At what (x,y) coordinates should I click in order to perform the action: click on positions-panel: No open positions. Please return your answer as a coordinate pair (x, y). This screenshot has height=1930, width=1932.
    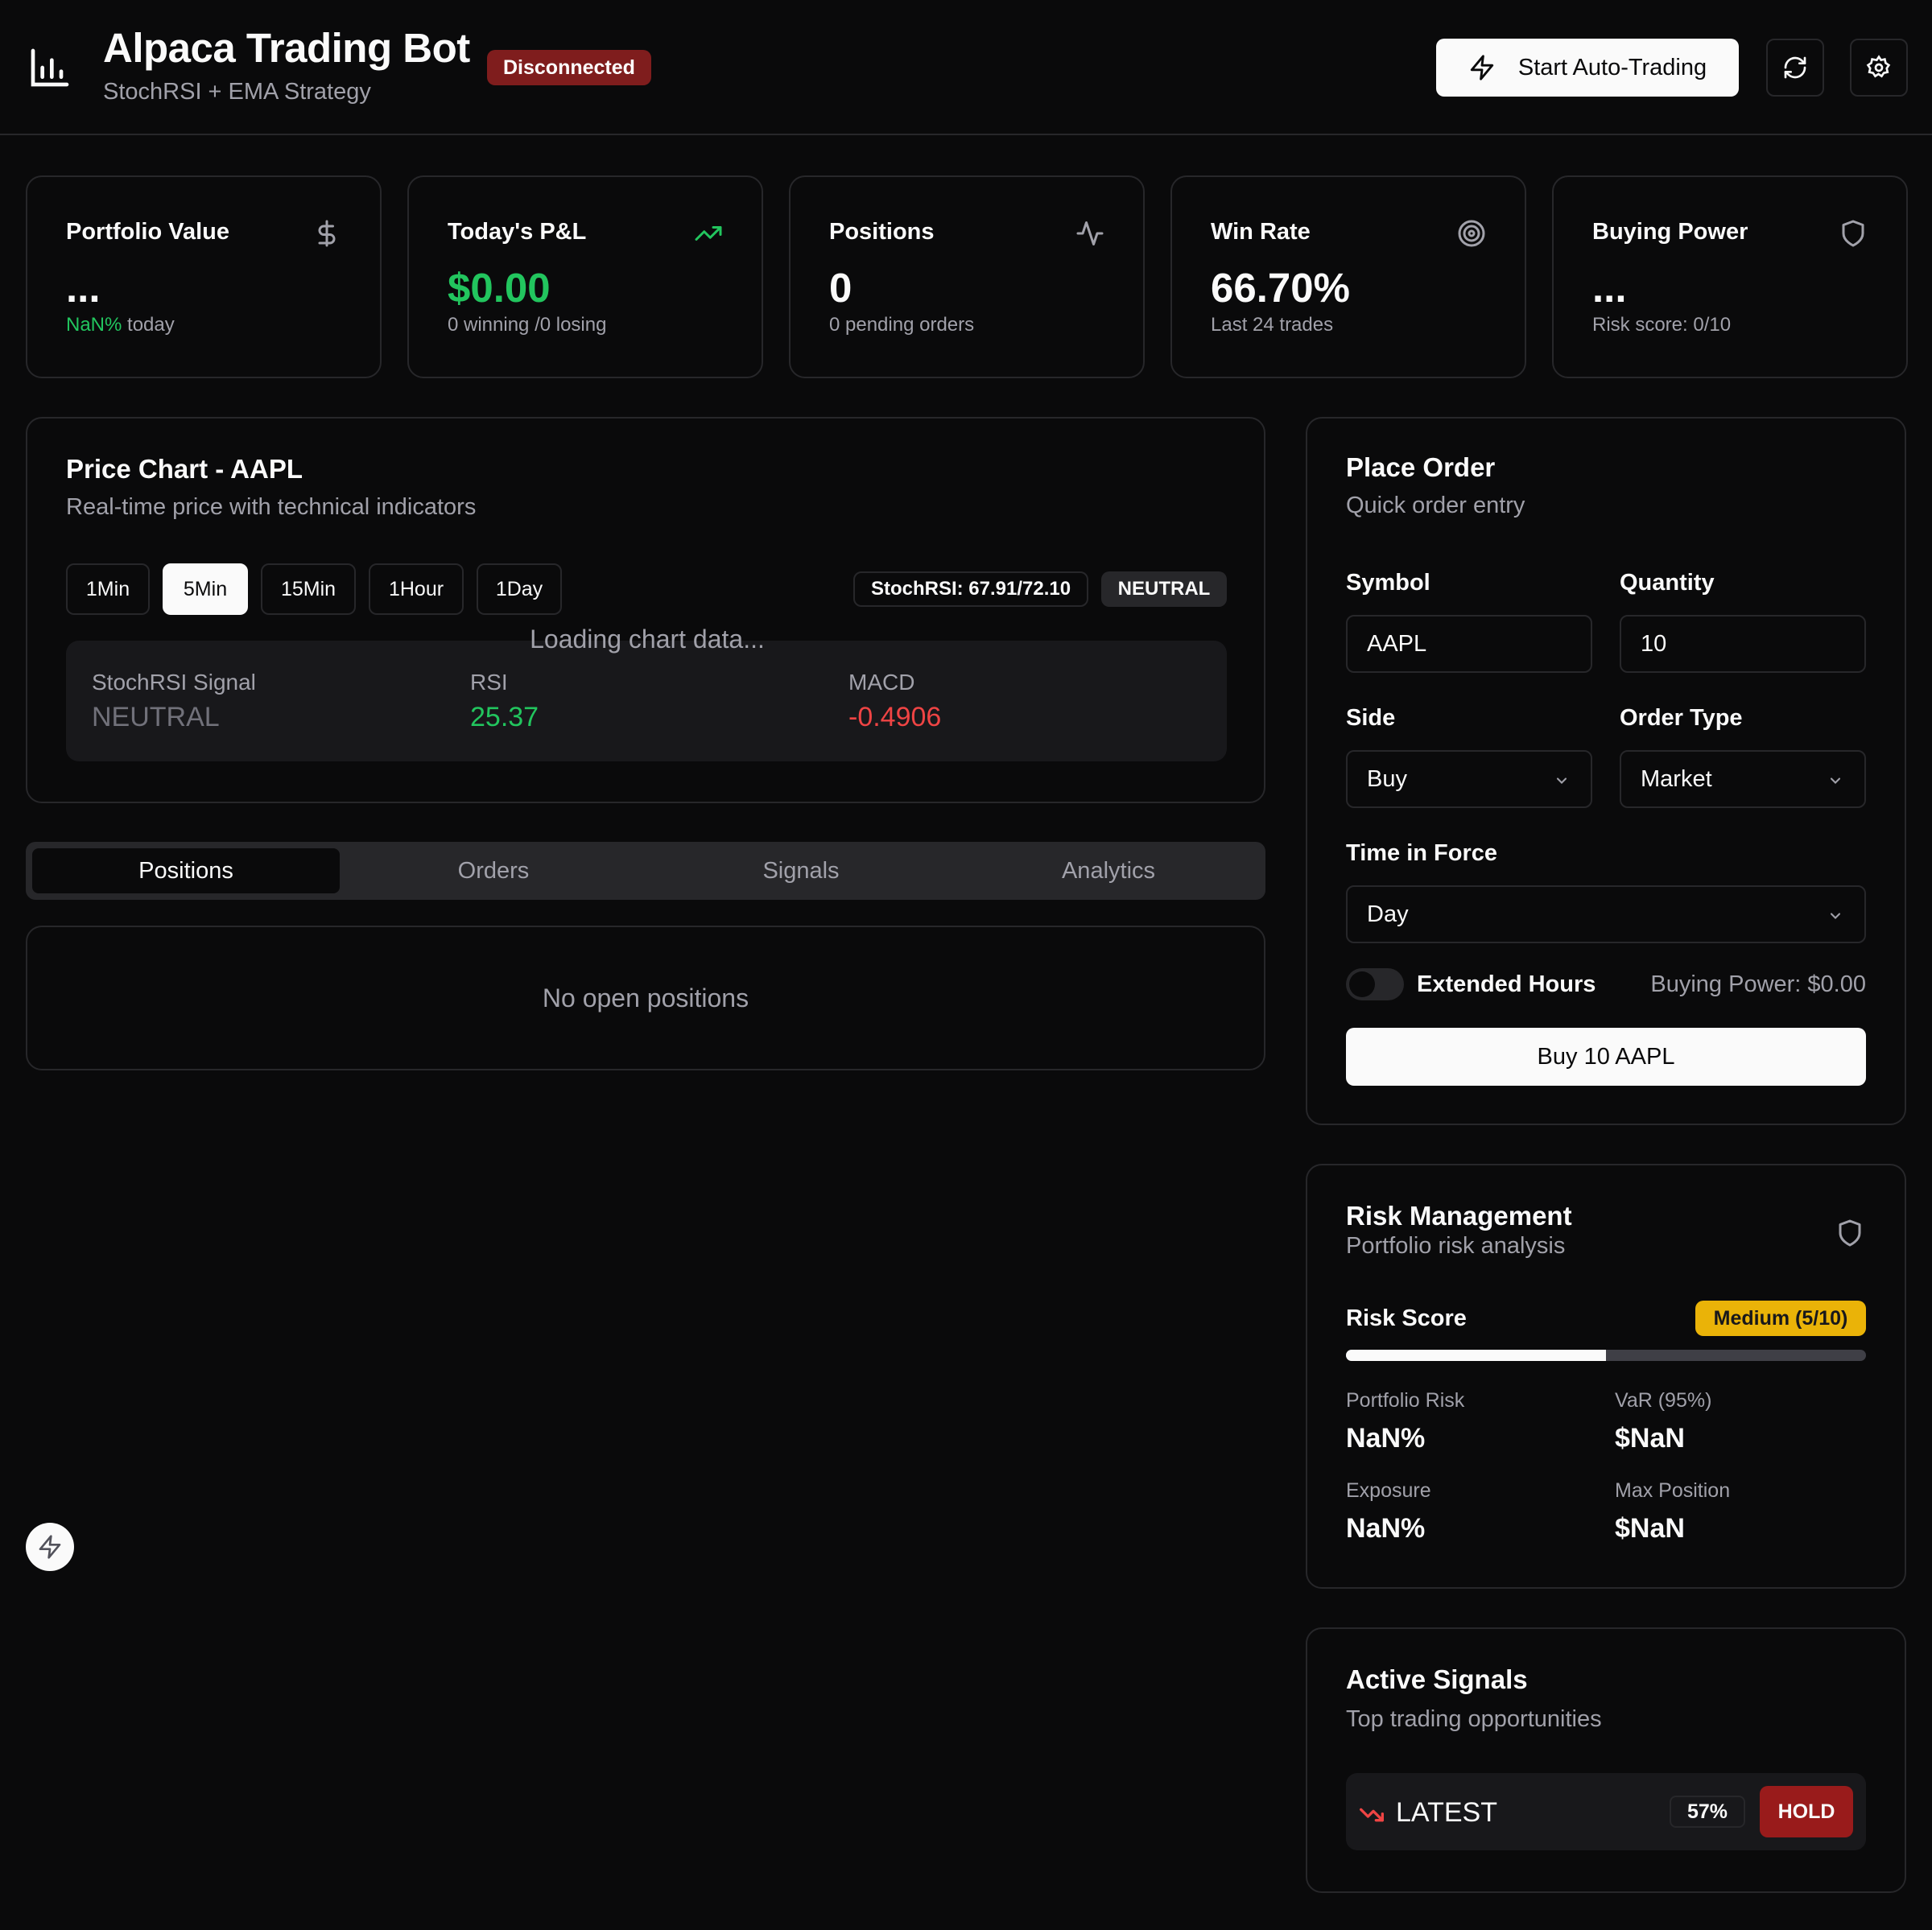
    Looking at the image, I should click on (645, 998).